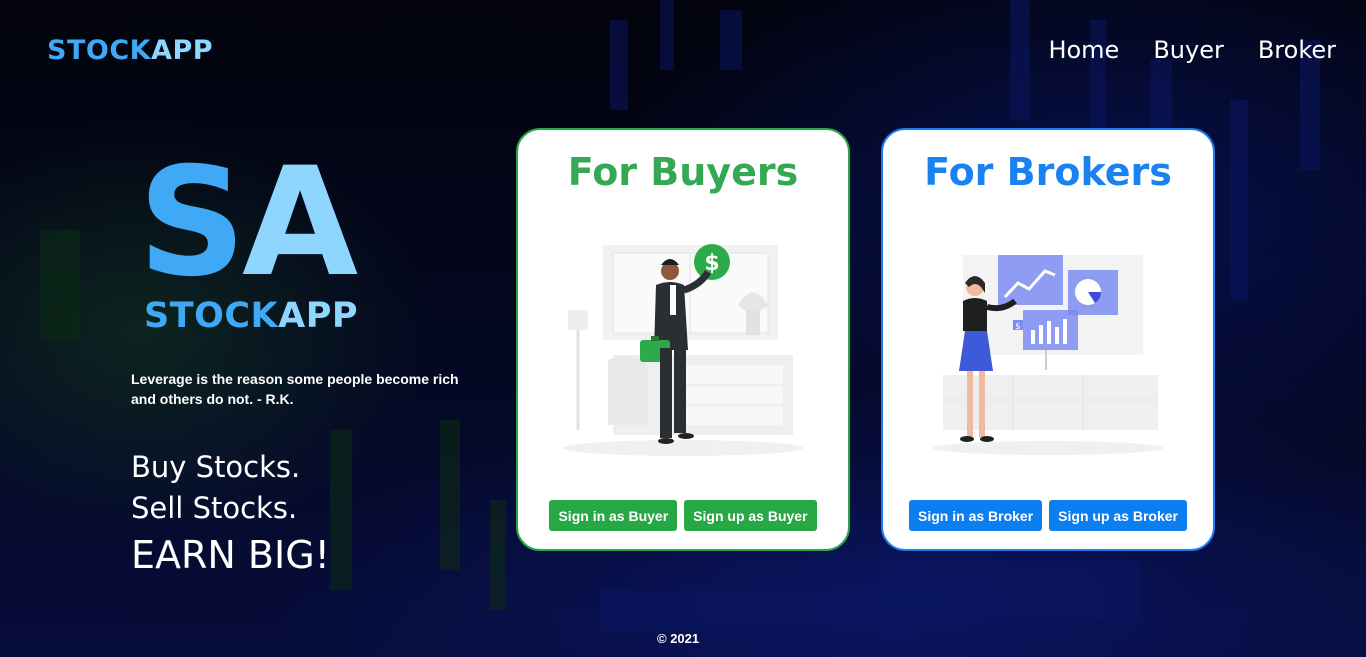 The image size is (1366, 657). I want to click on logo-initial-a: A, so click(300, 223).